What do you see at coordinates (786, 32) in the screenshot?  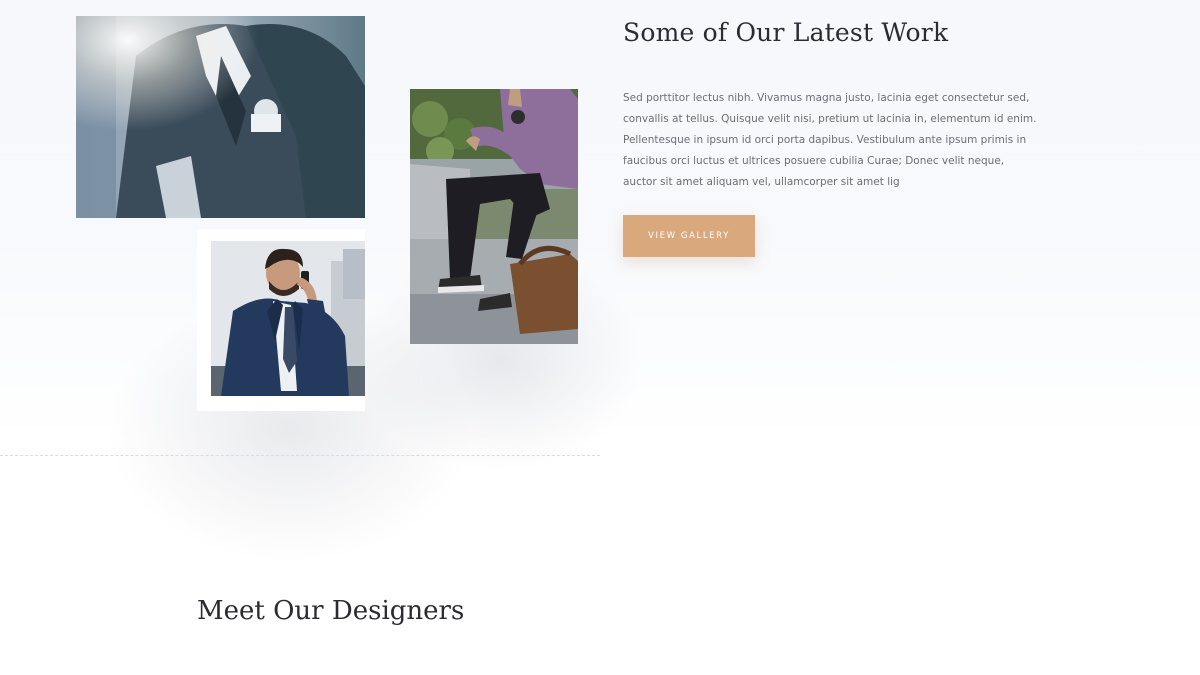 I see `latest-work-heading: Some of Our Latest Work` at bounding box center [786, 32].